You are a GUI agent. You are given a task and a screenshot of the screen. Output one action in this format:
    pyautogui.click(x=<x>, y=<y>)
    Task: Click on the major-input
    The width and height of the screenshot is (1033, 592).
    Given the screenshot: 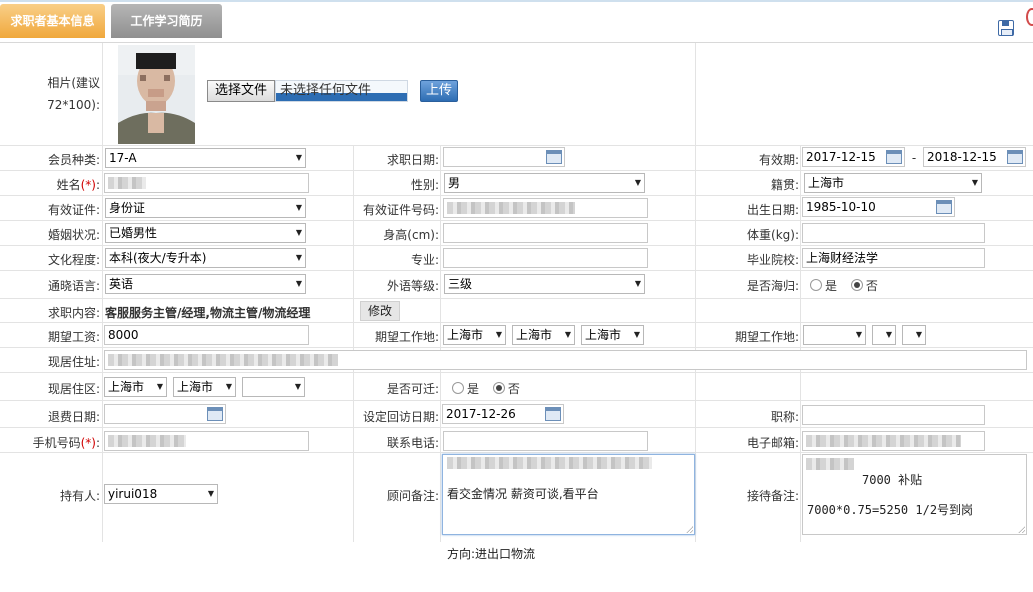 What is the action you would take?
    pyautogui.click(x=545, y=258)
    